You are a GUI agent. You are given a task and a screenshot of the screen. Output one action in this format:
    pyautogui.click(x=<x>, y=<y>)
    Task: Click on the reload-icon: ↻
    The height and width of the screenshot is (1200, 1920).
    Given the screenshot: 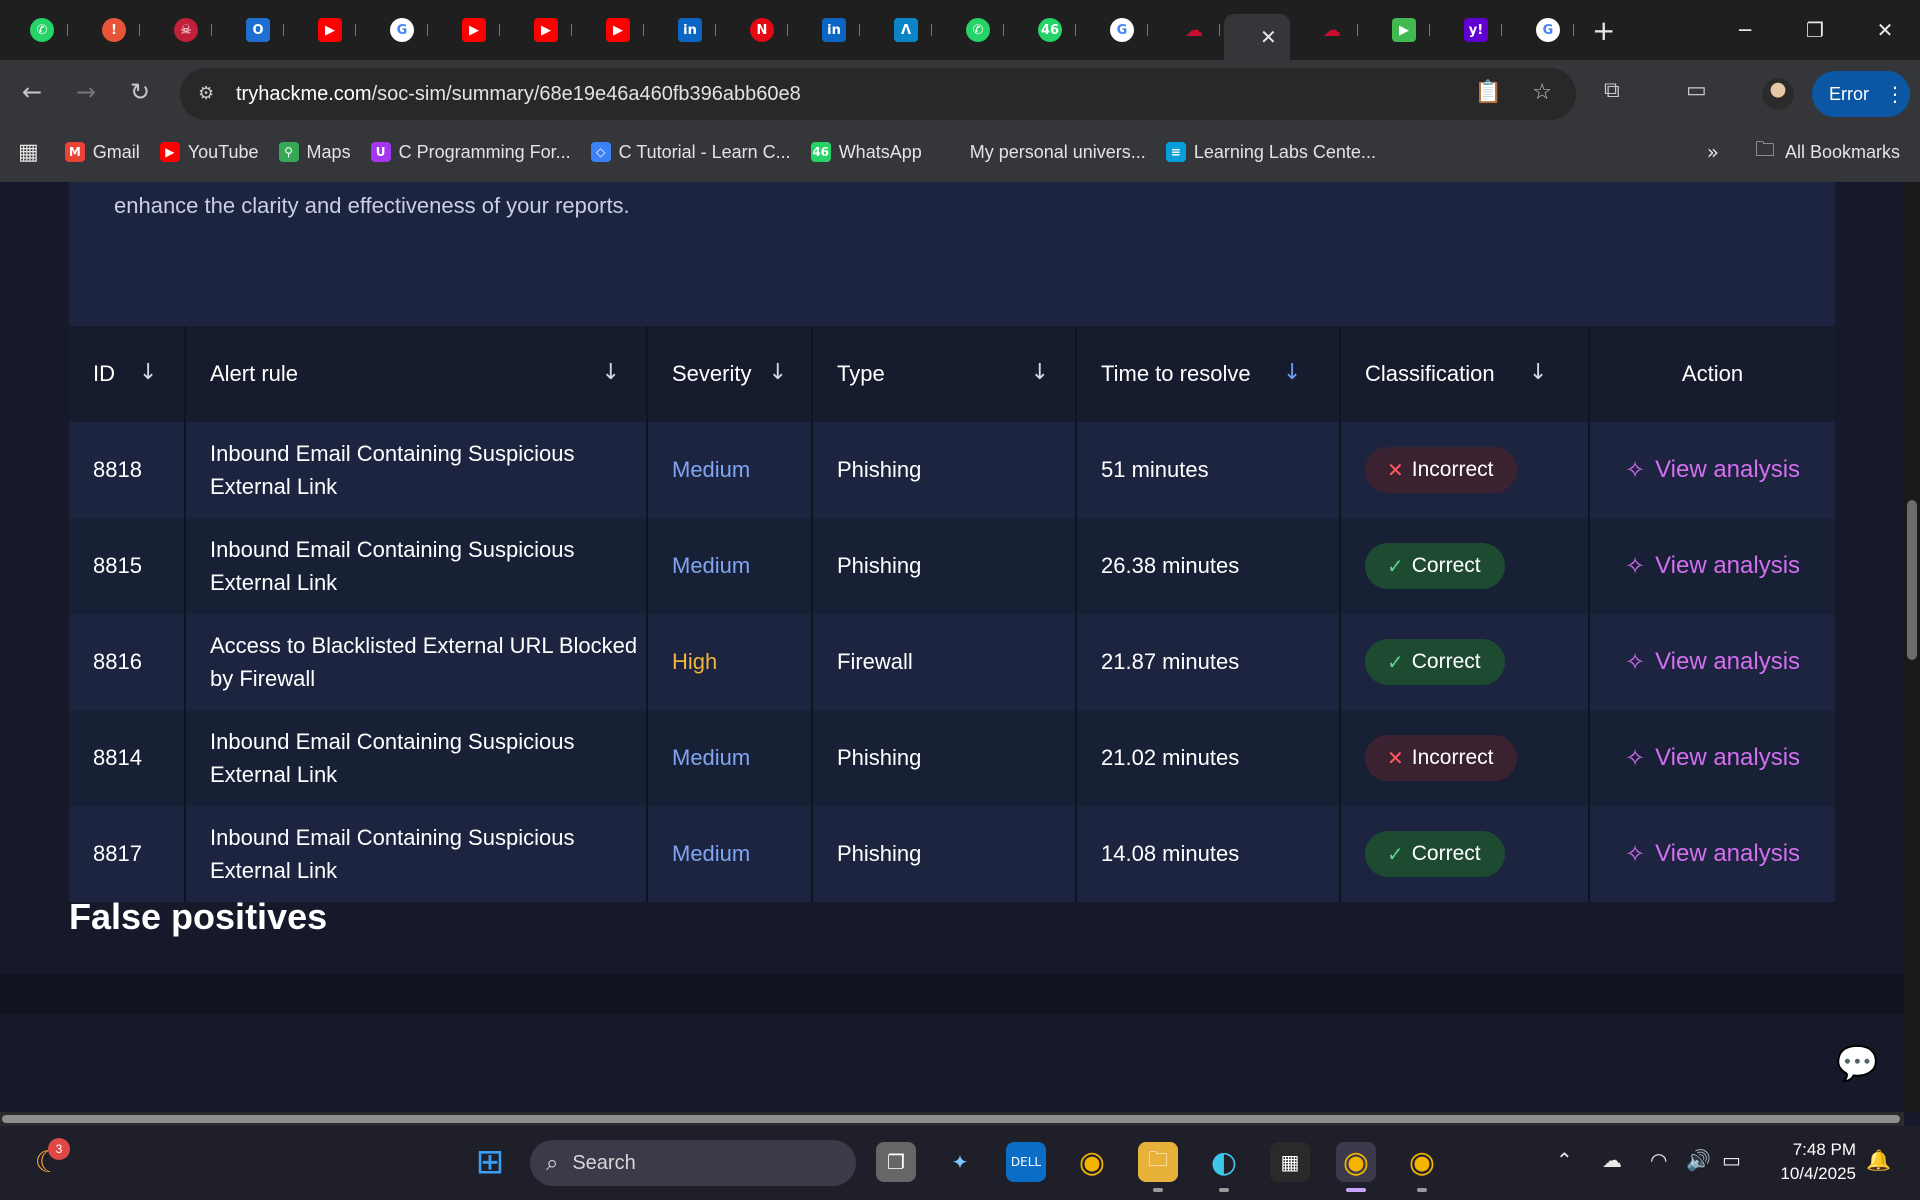 What is the action you would take?
    pyautogui.click(x=140, y=92)
    